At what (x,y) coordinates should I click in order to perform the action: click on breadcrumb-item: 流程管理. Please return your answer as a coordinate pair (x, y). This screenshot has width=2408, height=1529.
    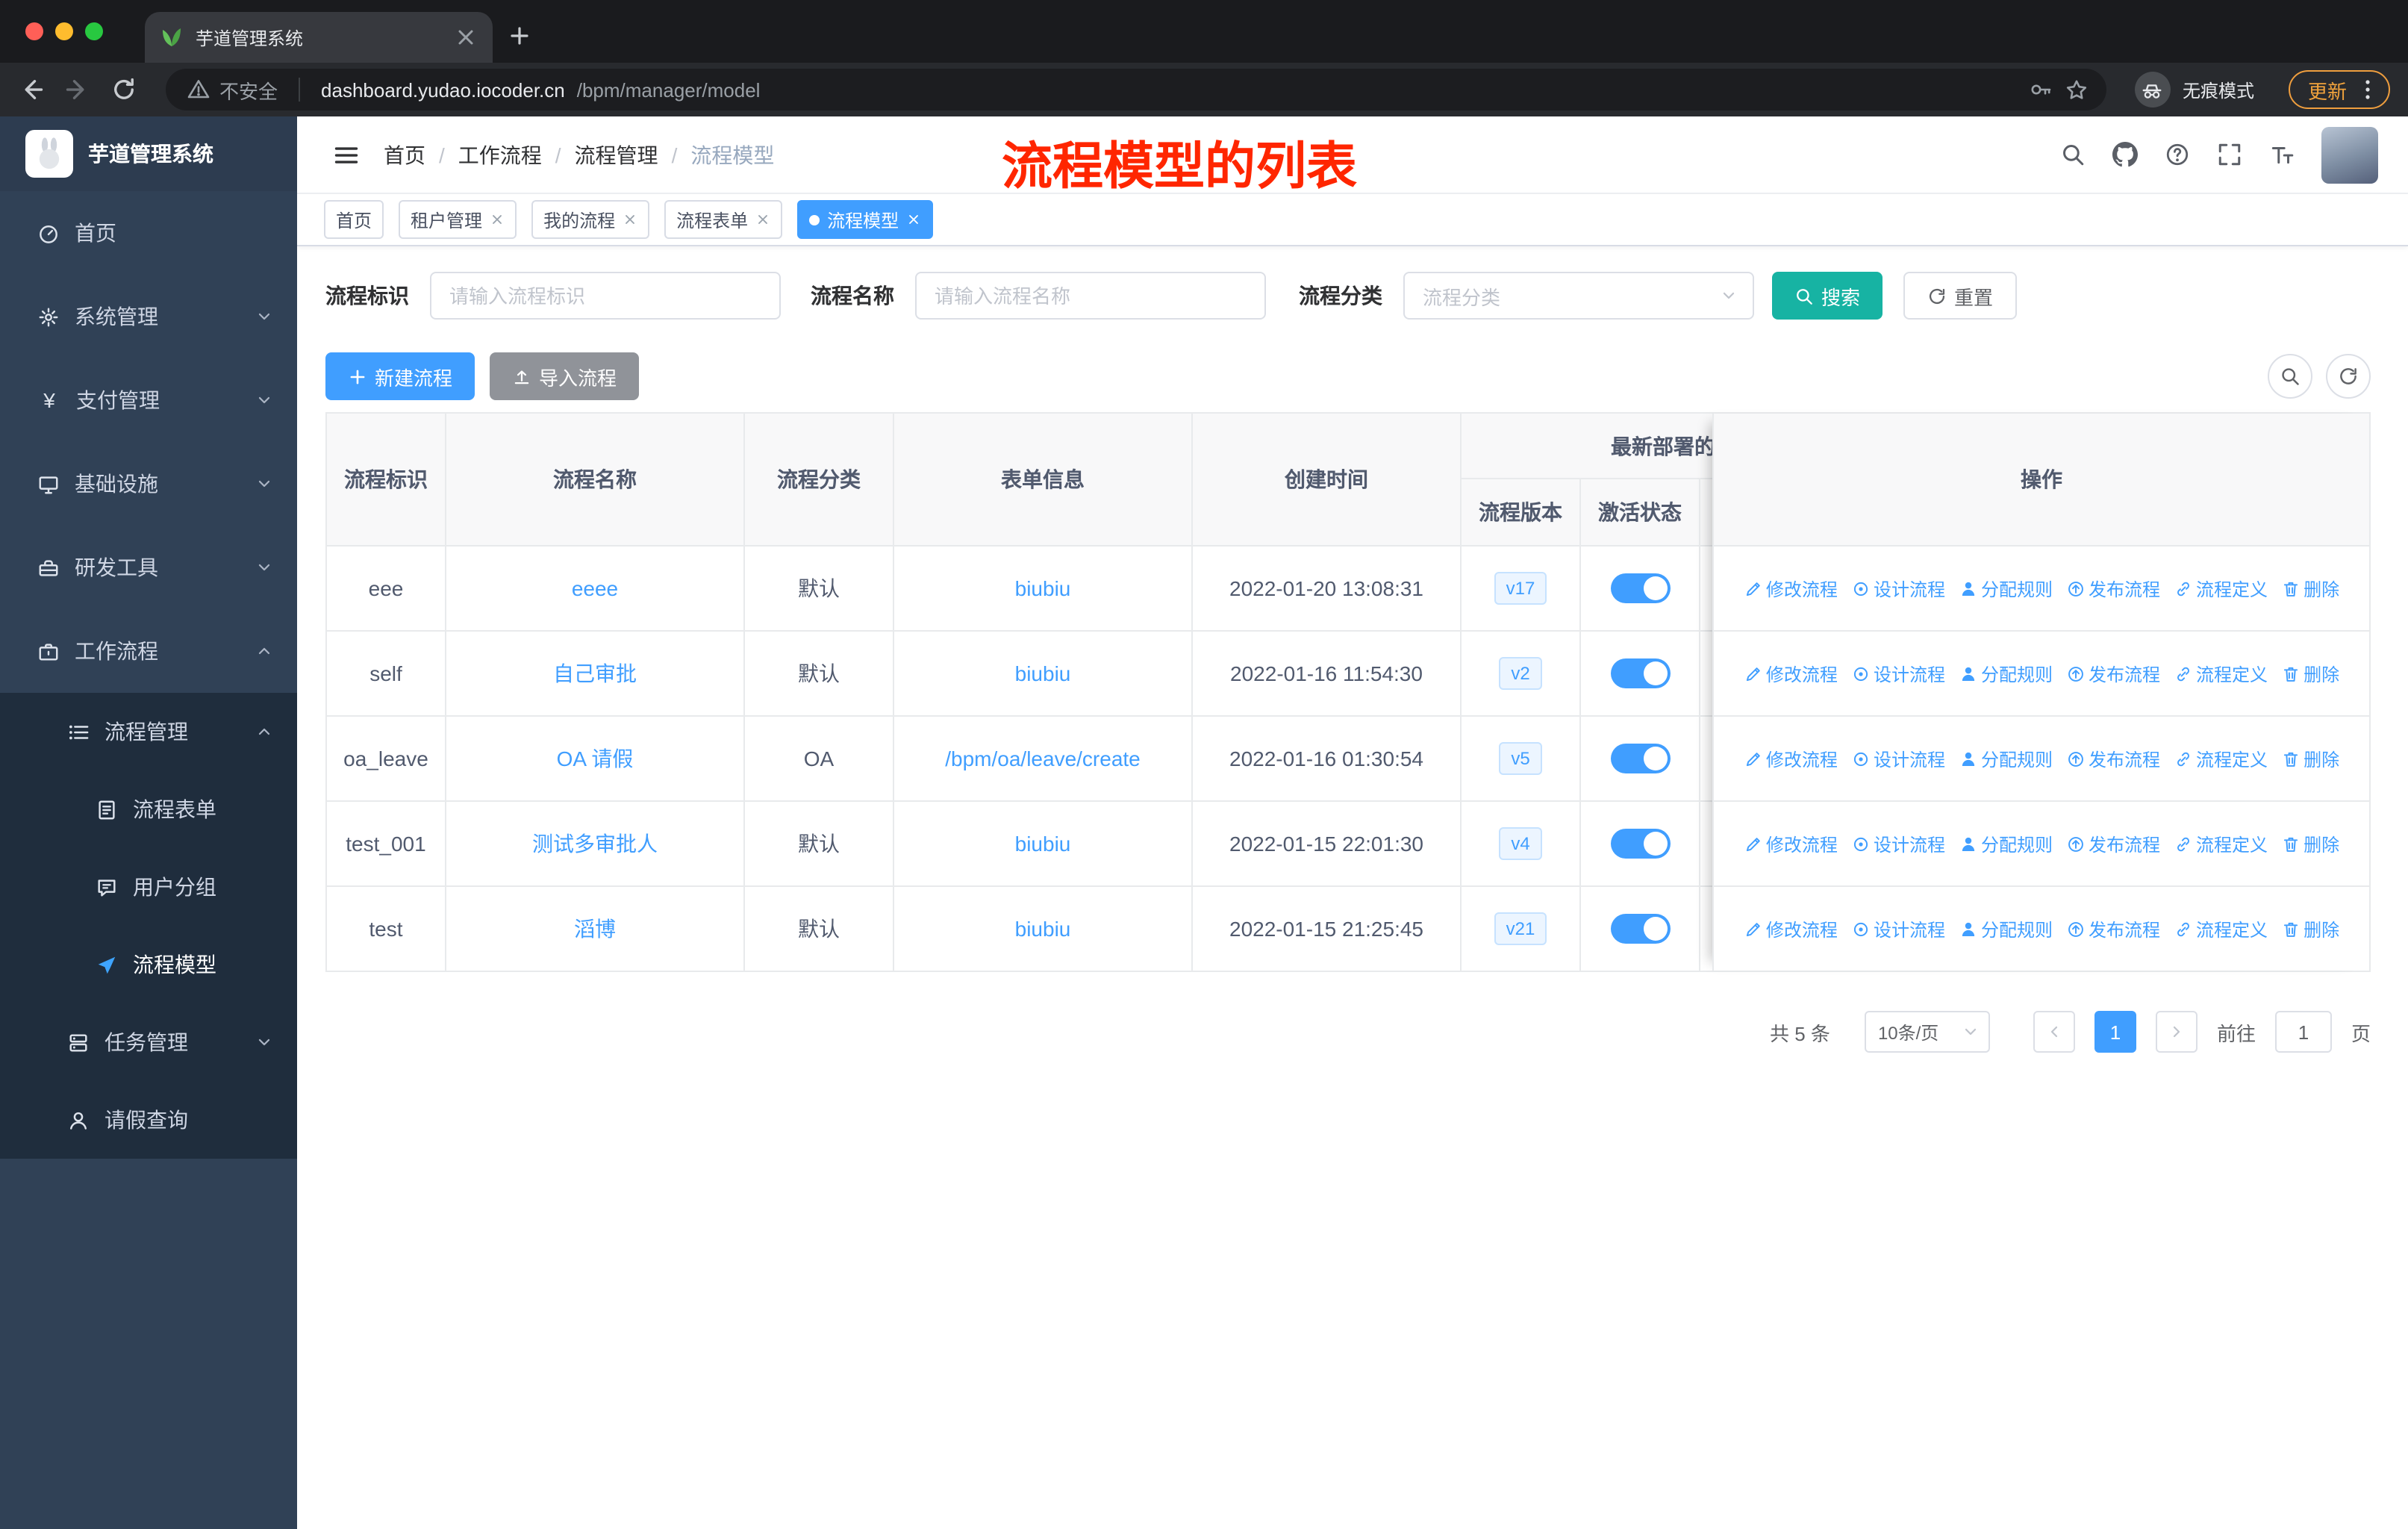
    Looking at the image, I should click on (616, 154).